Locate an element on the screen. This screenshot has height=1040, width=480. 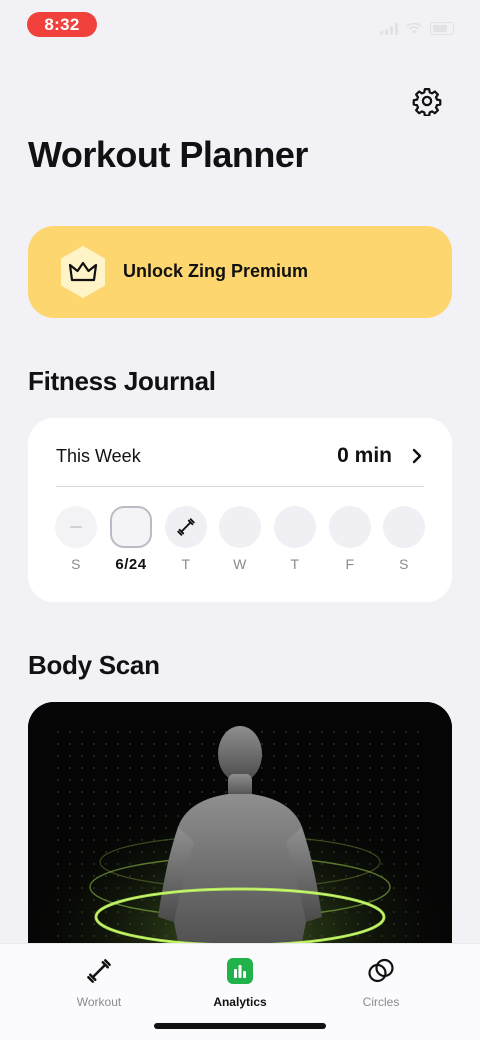
tab-label: Analytics is located at coordinates (240, 1002).